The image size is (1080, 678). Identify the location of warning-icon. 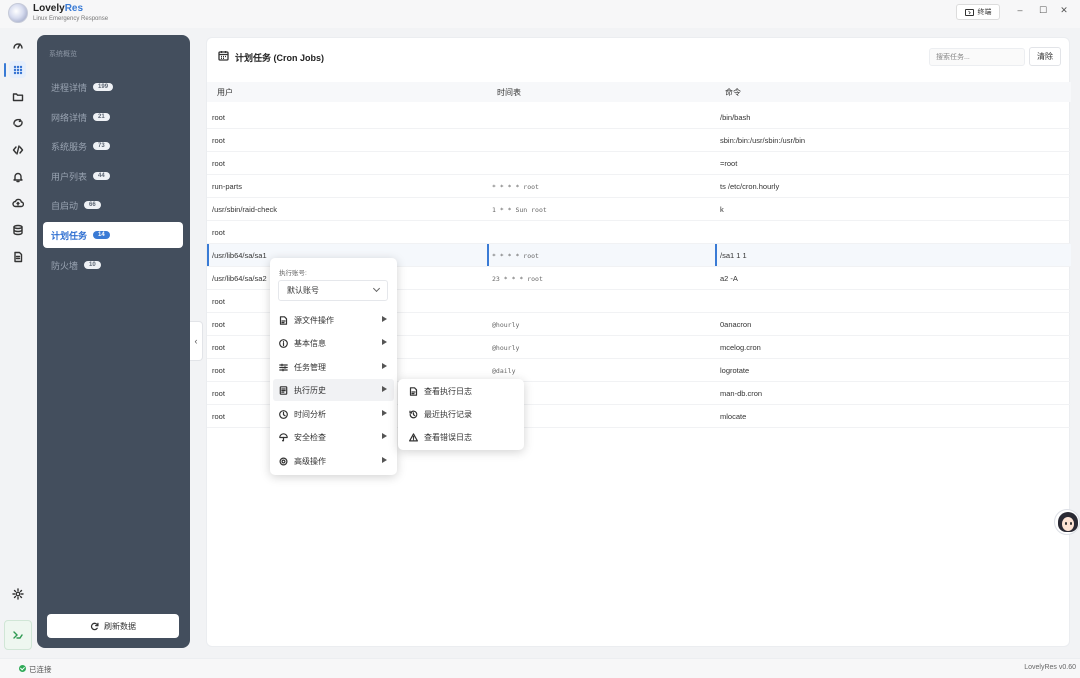
(413, 436).